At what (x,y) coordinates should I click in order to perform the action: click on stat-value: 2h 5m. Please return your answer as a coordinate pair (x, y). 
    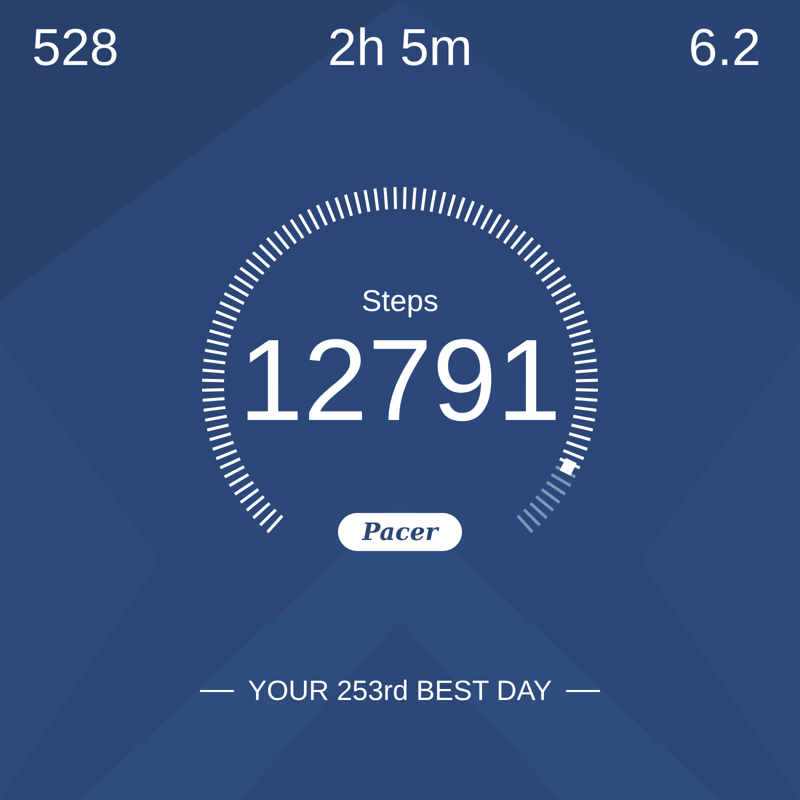
    Looking at the image, I should click on (400, 48).